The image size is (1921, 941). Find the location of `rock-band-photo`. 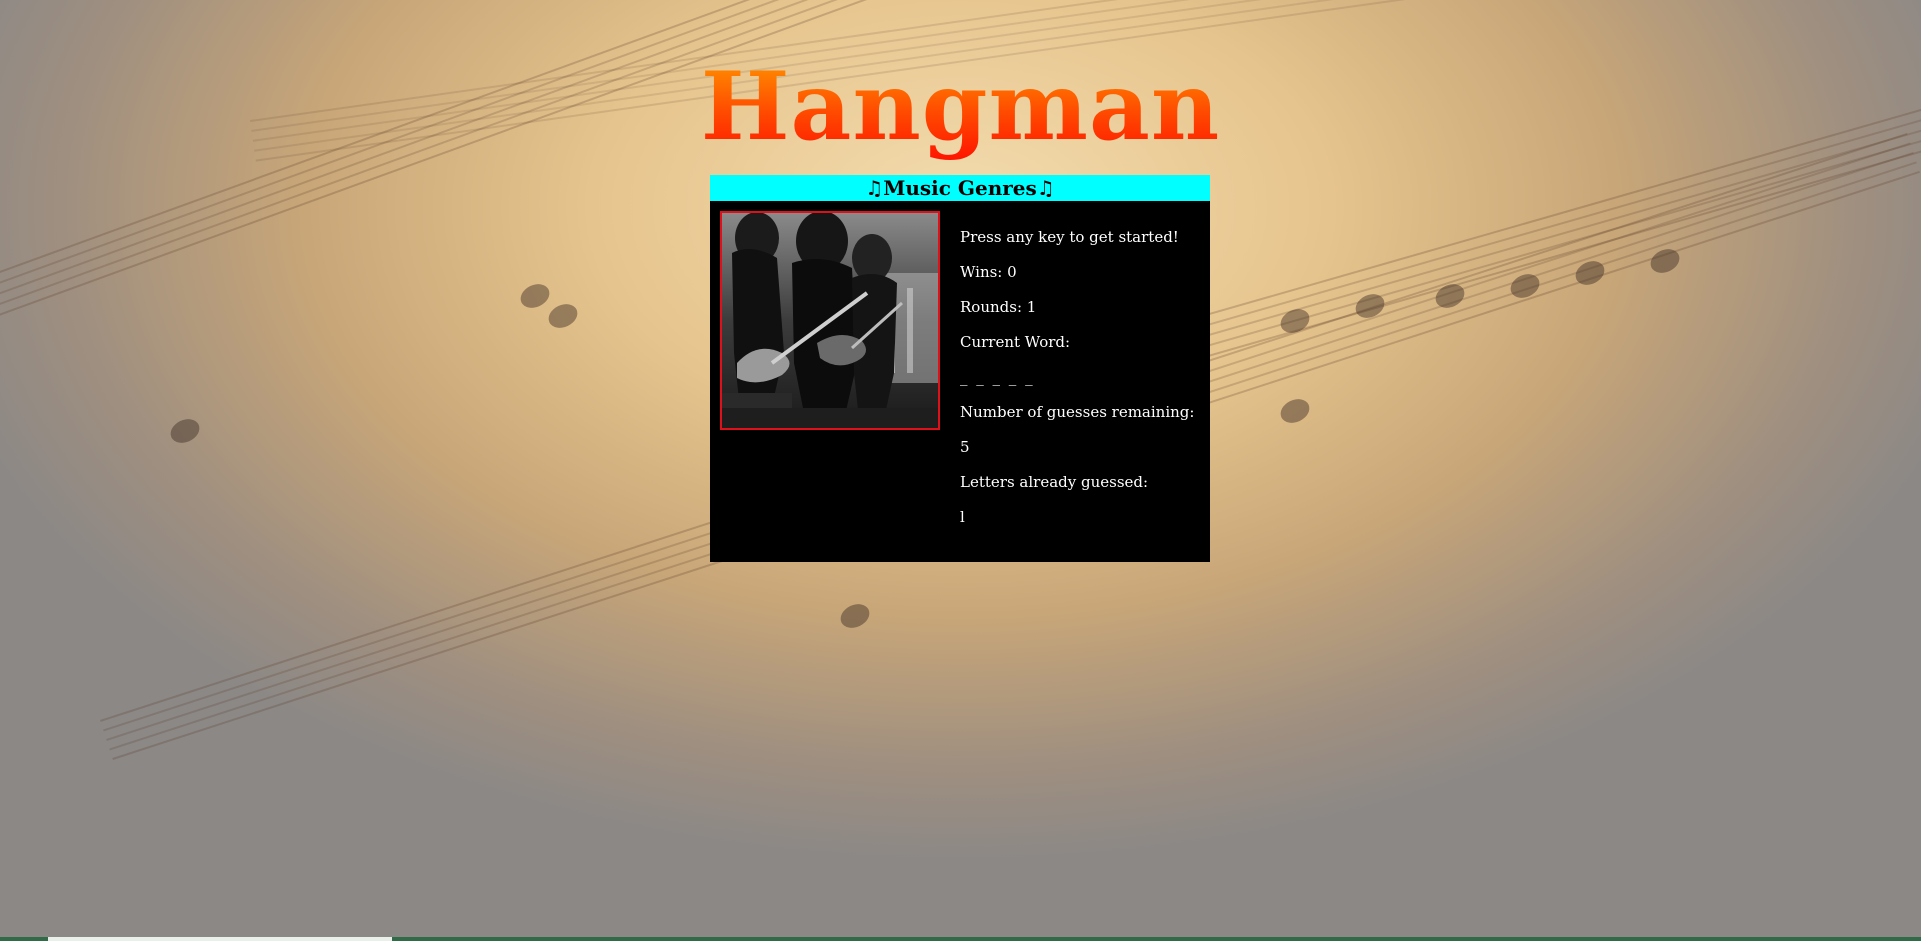

rock-band-photo is located at coordinates (830, 320).